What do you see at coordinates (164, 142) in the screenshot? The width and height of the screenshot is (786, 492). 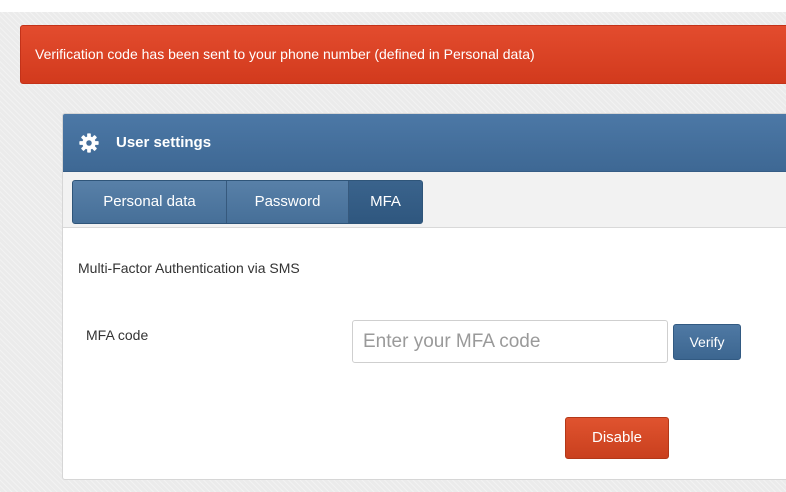 I see `panel-title: User settings` at bounding box center [164, 142].